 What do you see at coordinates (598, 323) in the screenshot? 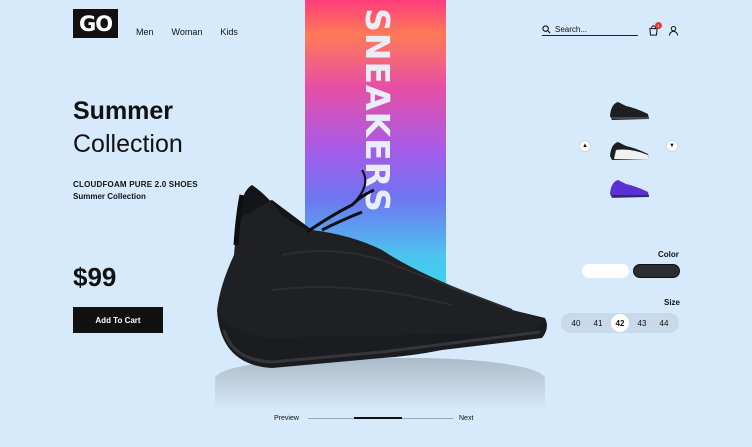
I see `size-option: 41` at bounding box center [598, 323].